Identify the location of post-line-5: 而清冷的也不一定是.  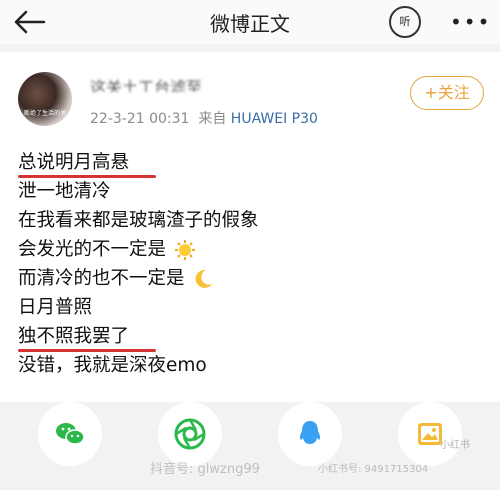
(138, 278).